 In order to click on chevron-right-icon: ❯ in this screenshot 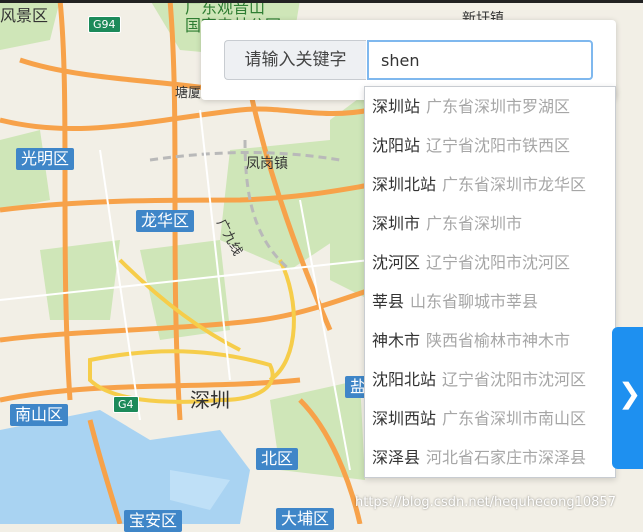, I will do `click(630, 393)`.